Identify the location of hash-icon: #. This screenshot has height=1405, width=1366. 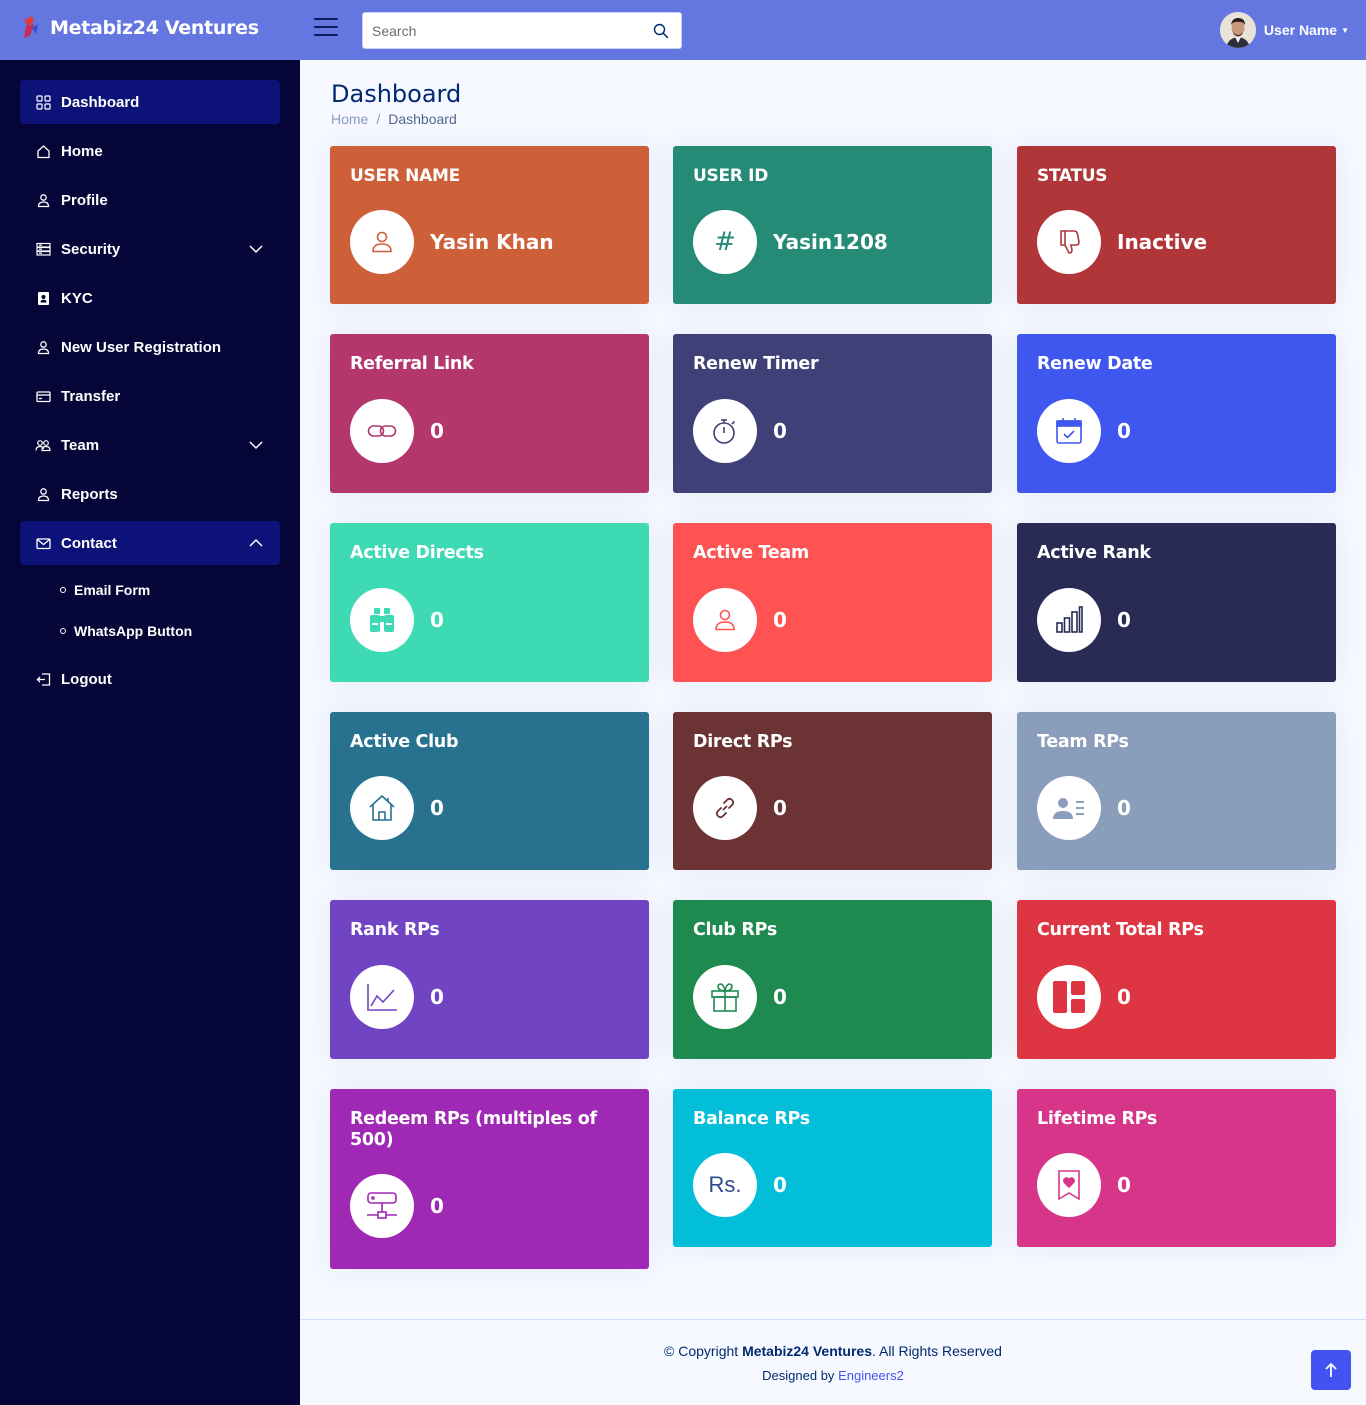
(725, 242).